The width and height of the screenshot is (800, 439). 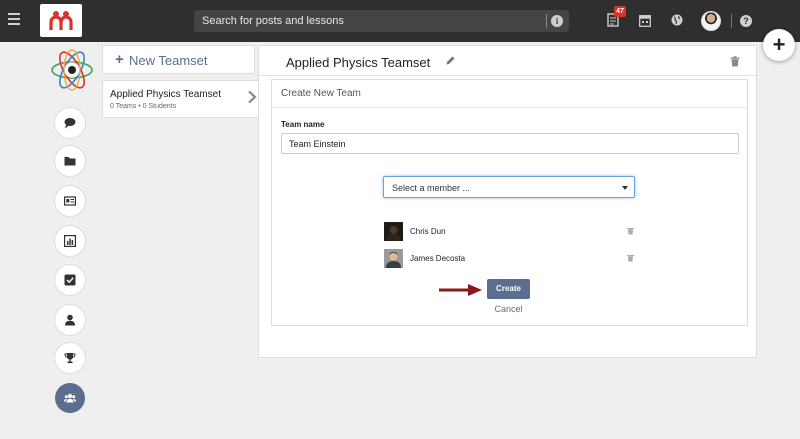 I want to click on menu-icon, so click(x=14, y=19).